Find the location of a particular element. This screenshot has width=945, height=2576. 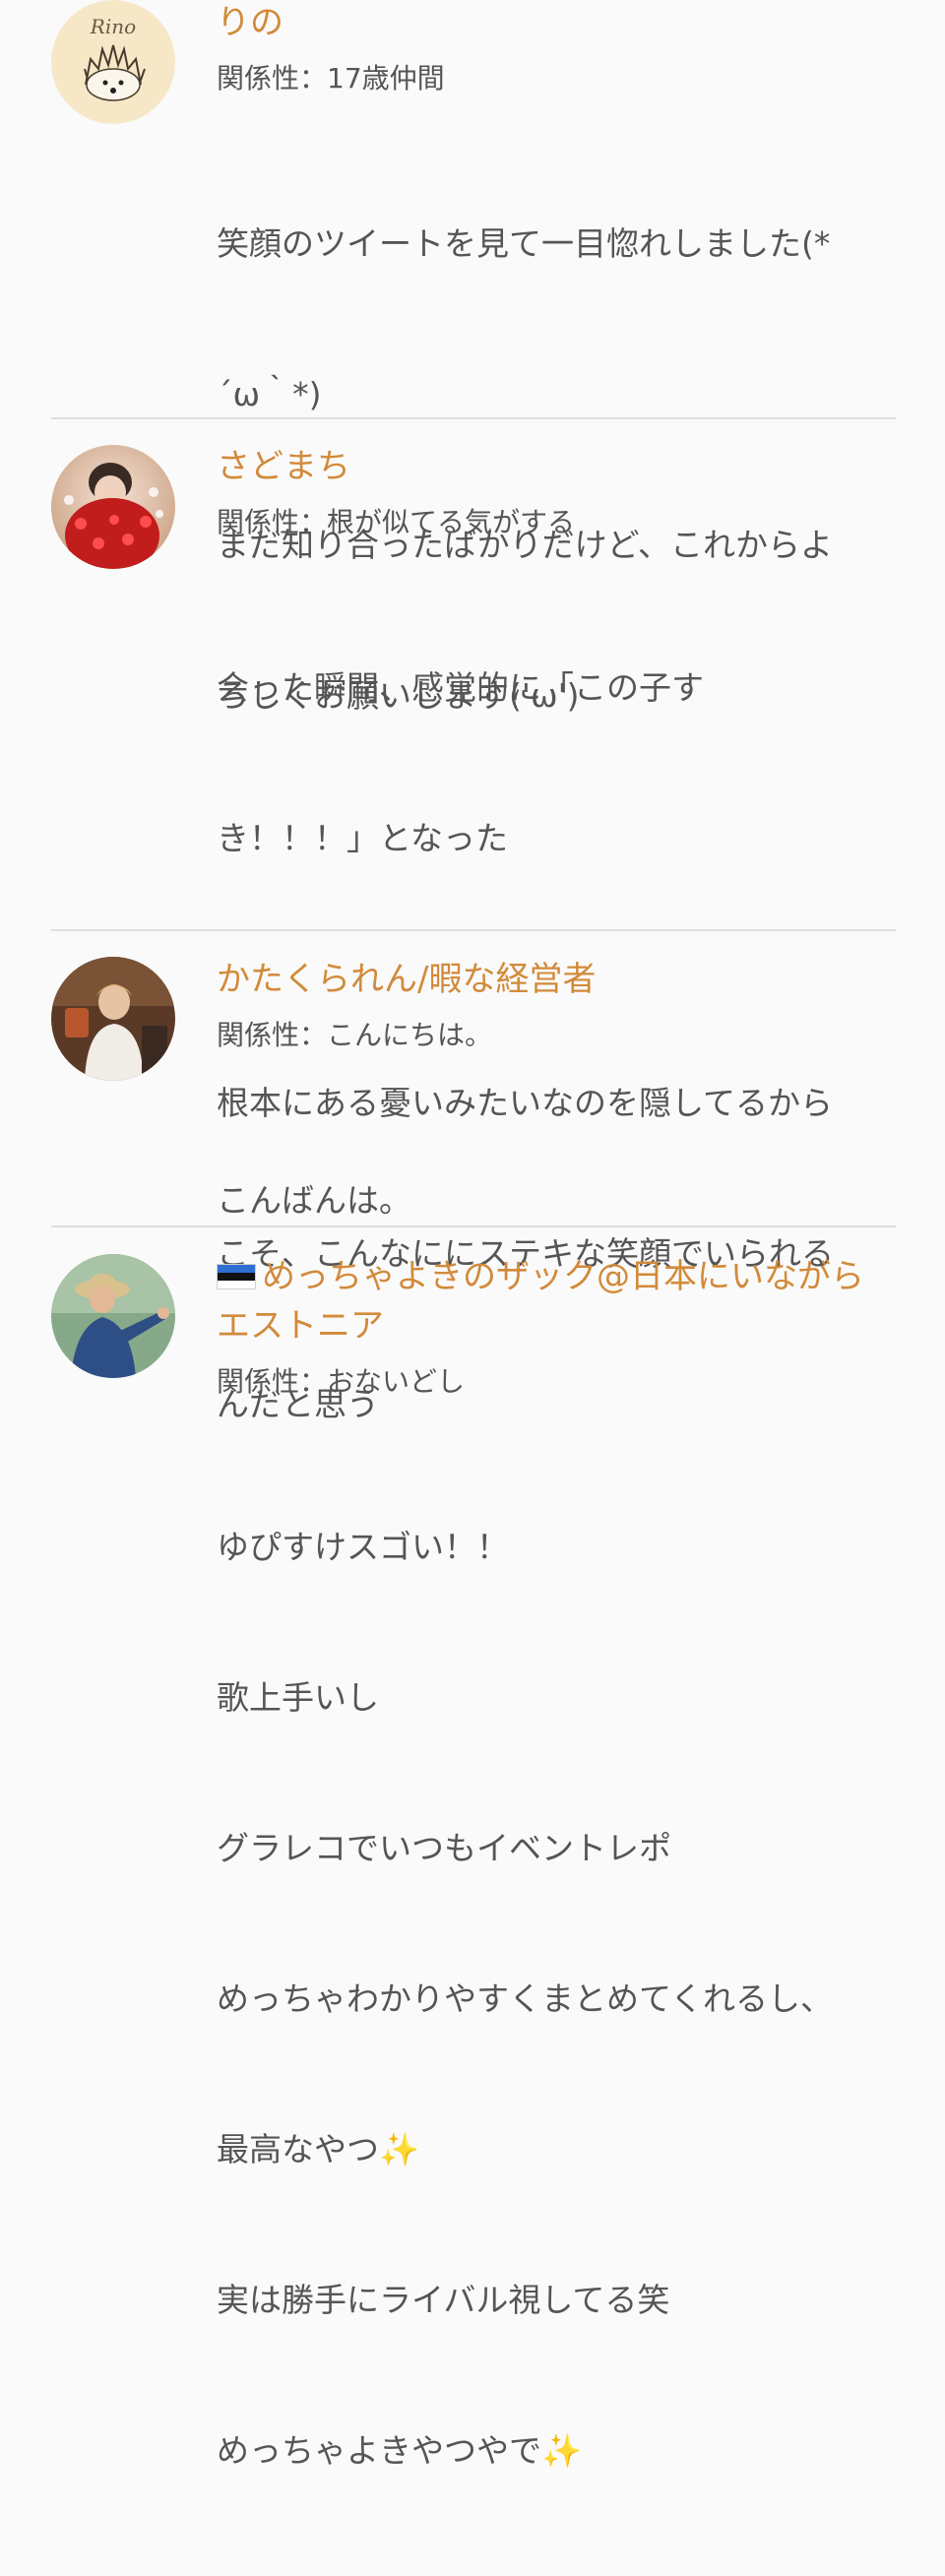

relation-label: 関係性：こんにちは。 is located at coordinates (355, 1035).